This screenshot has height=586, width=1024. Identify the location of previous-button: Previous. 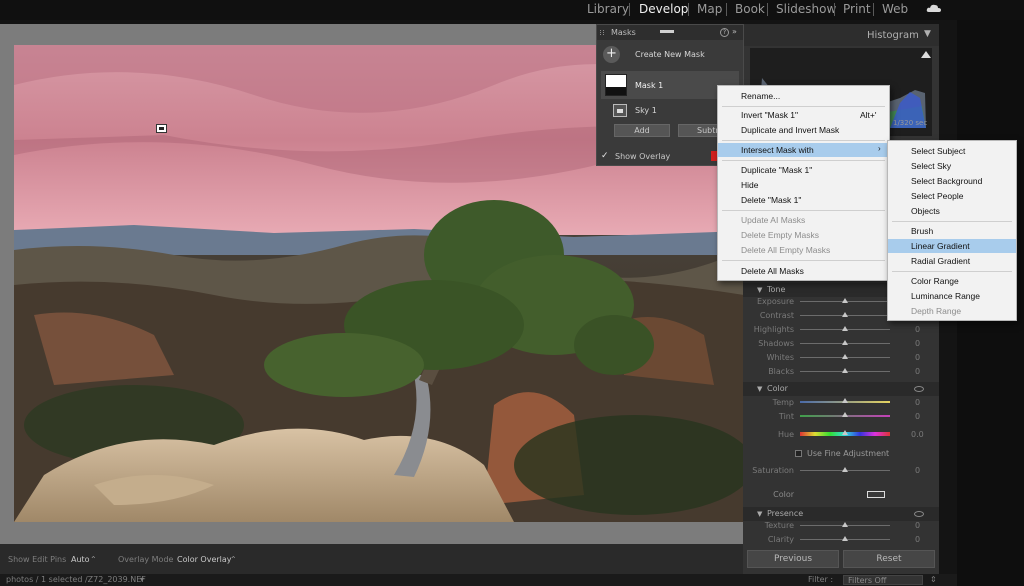
(793, 559).